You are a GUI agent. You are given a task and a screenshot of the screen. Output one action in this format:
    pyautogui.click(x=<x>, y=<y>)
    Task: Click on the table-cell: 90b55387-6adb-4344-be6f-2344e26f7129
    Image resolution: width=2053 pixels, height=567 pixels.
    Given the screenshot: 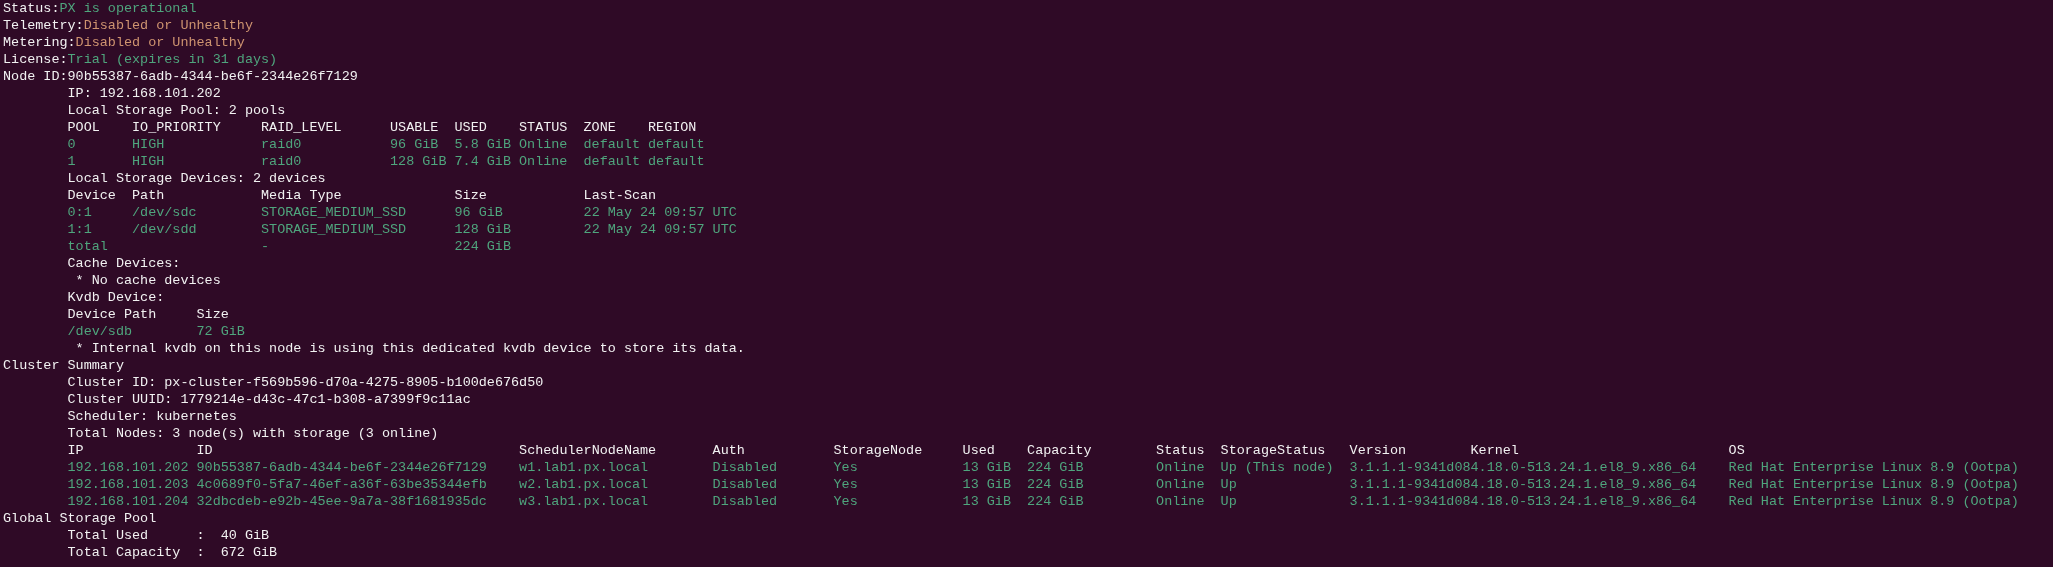 What is the action you would take?
    pyautogui.click(x=341, y=467)
    